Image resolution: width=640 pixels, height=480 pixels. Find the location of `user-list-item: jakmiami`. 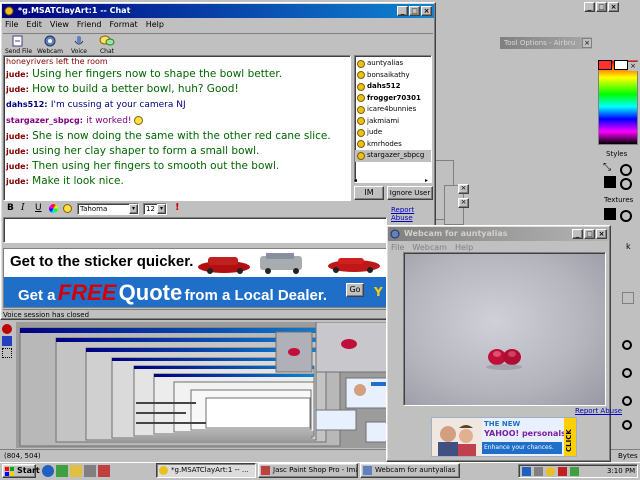

user-list-item: jakmiami is located at coordinates (393, 122).